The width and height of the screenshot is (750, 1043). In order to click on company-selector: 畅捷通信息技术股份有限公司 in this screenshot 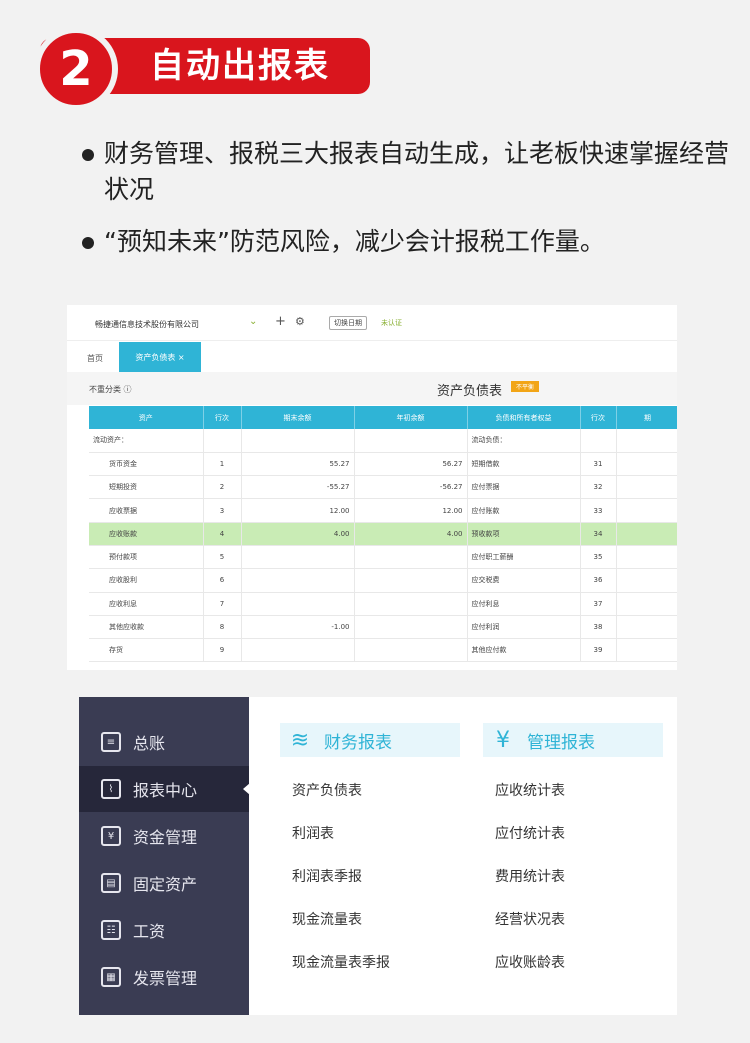, I will do `click(147, 324)`.